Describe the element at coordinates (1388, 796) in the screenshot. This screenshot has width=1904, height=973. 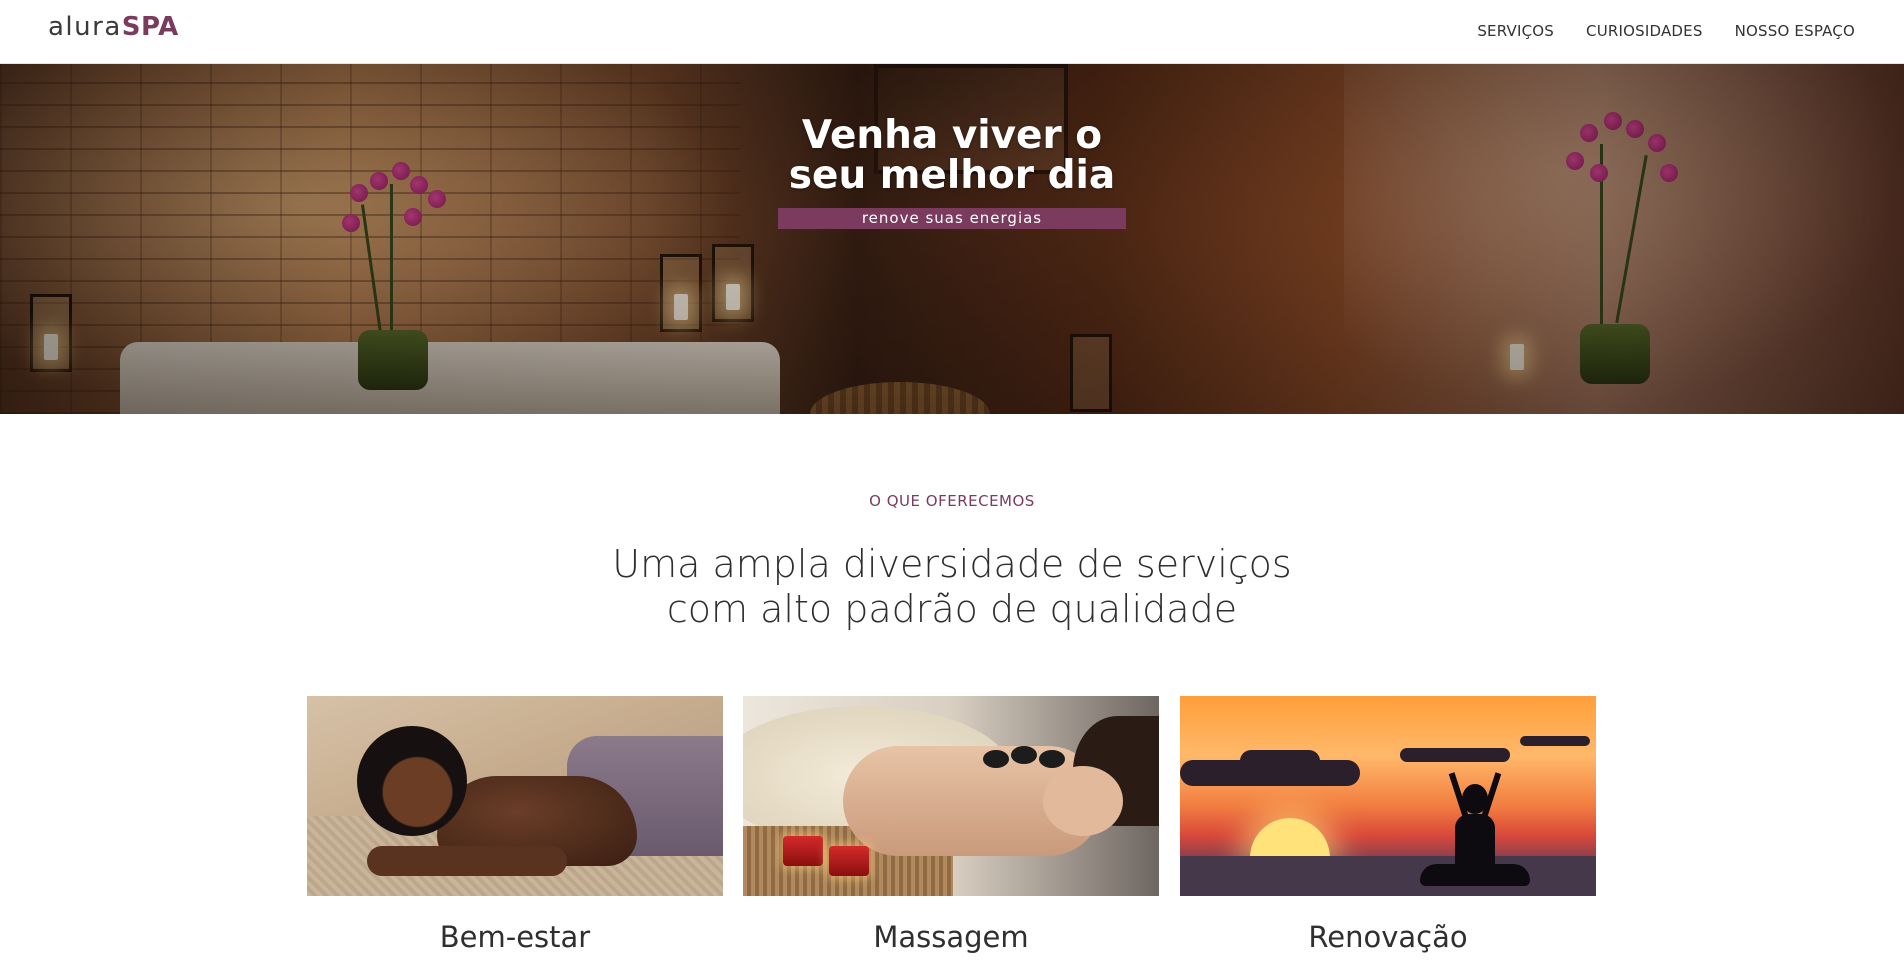
I see `service-image-renovacao` at that location.